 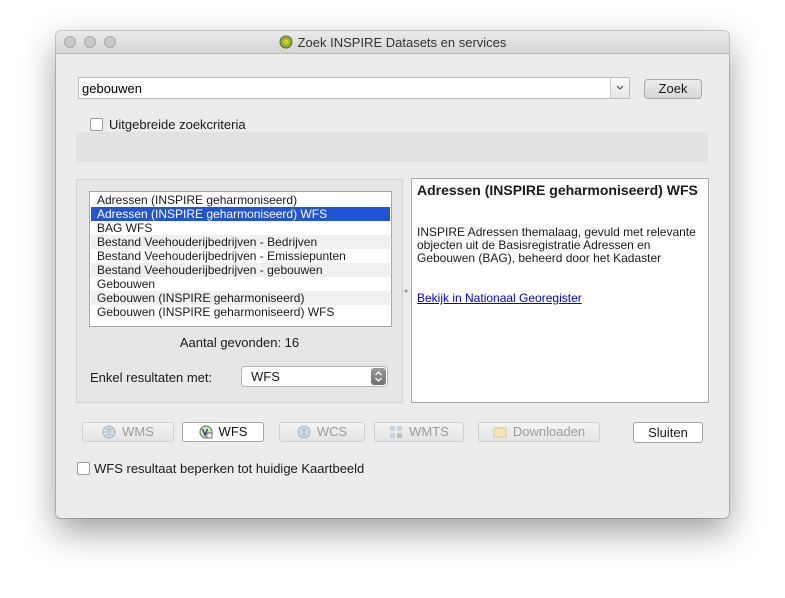 What do you see at coordinates (314, 376) in the screenshot?
I see `service-filter-select: WFS` at bounding box center [314, 376].